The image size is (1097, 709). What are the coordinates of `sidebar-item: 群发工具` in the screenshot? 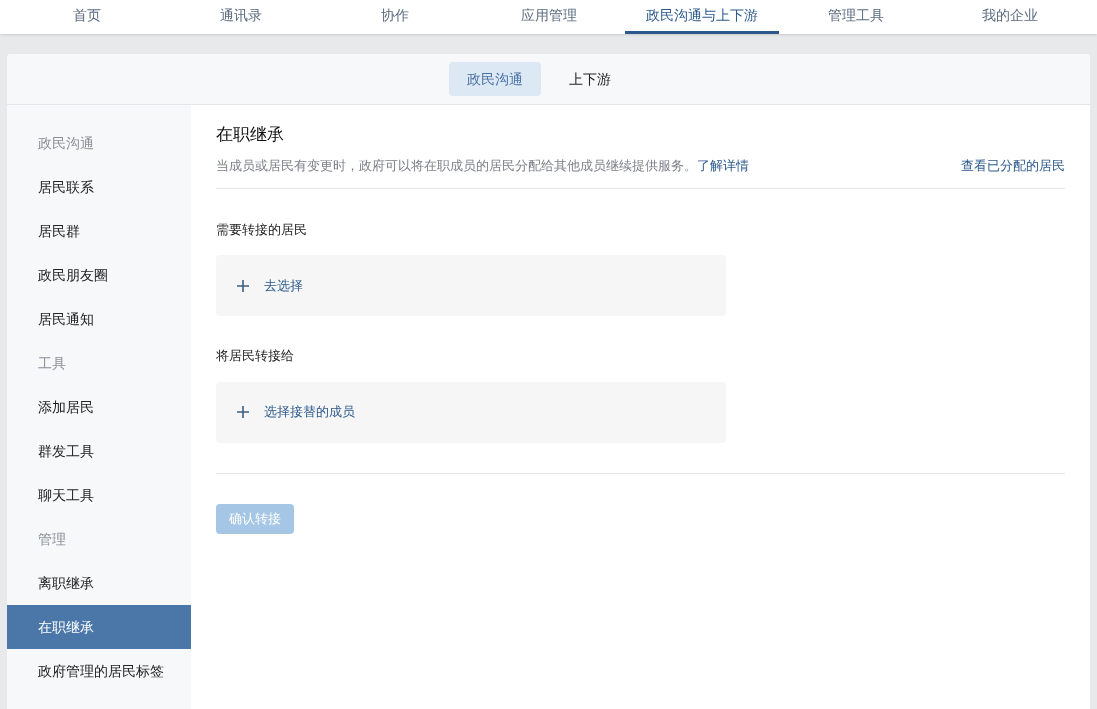 It's located at (99, 451).